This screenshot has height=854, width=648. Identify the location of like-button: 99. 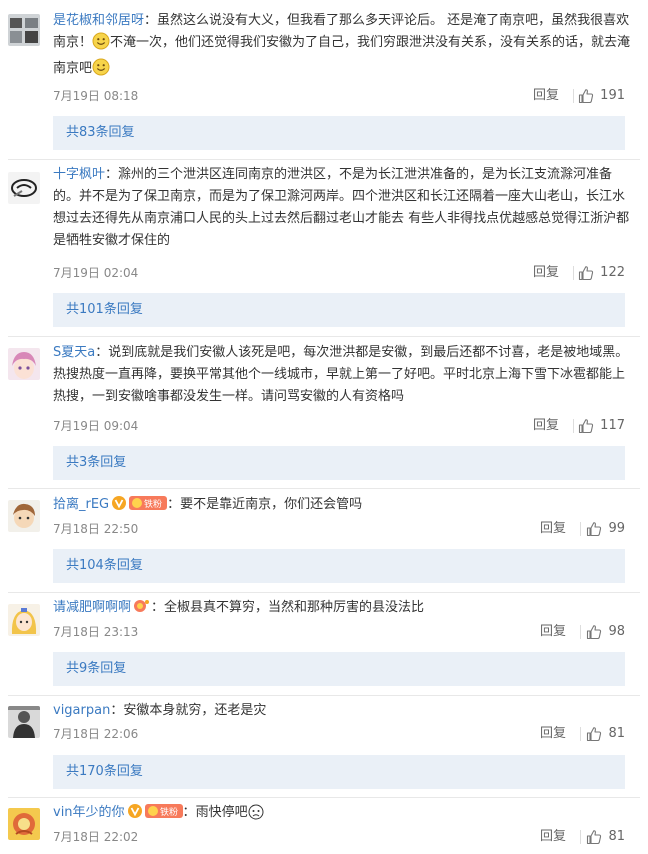
(605, 529).